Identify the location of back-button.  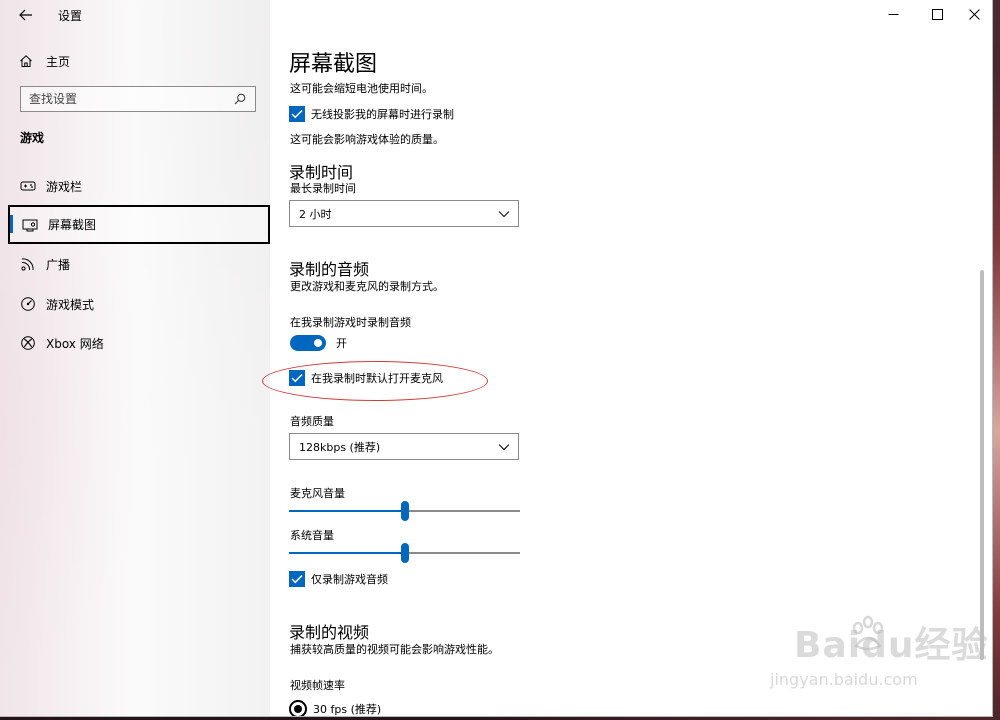
(26, 15).